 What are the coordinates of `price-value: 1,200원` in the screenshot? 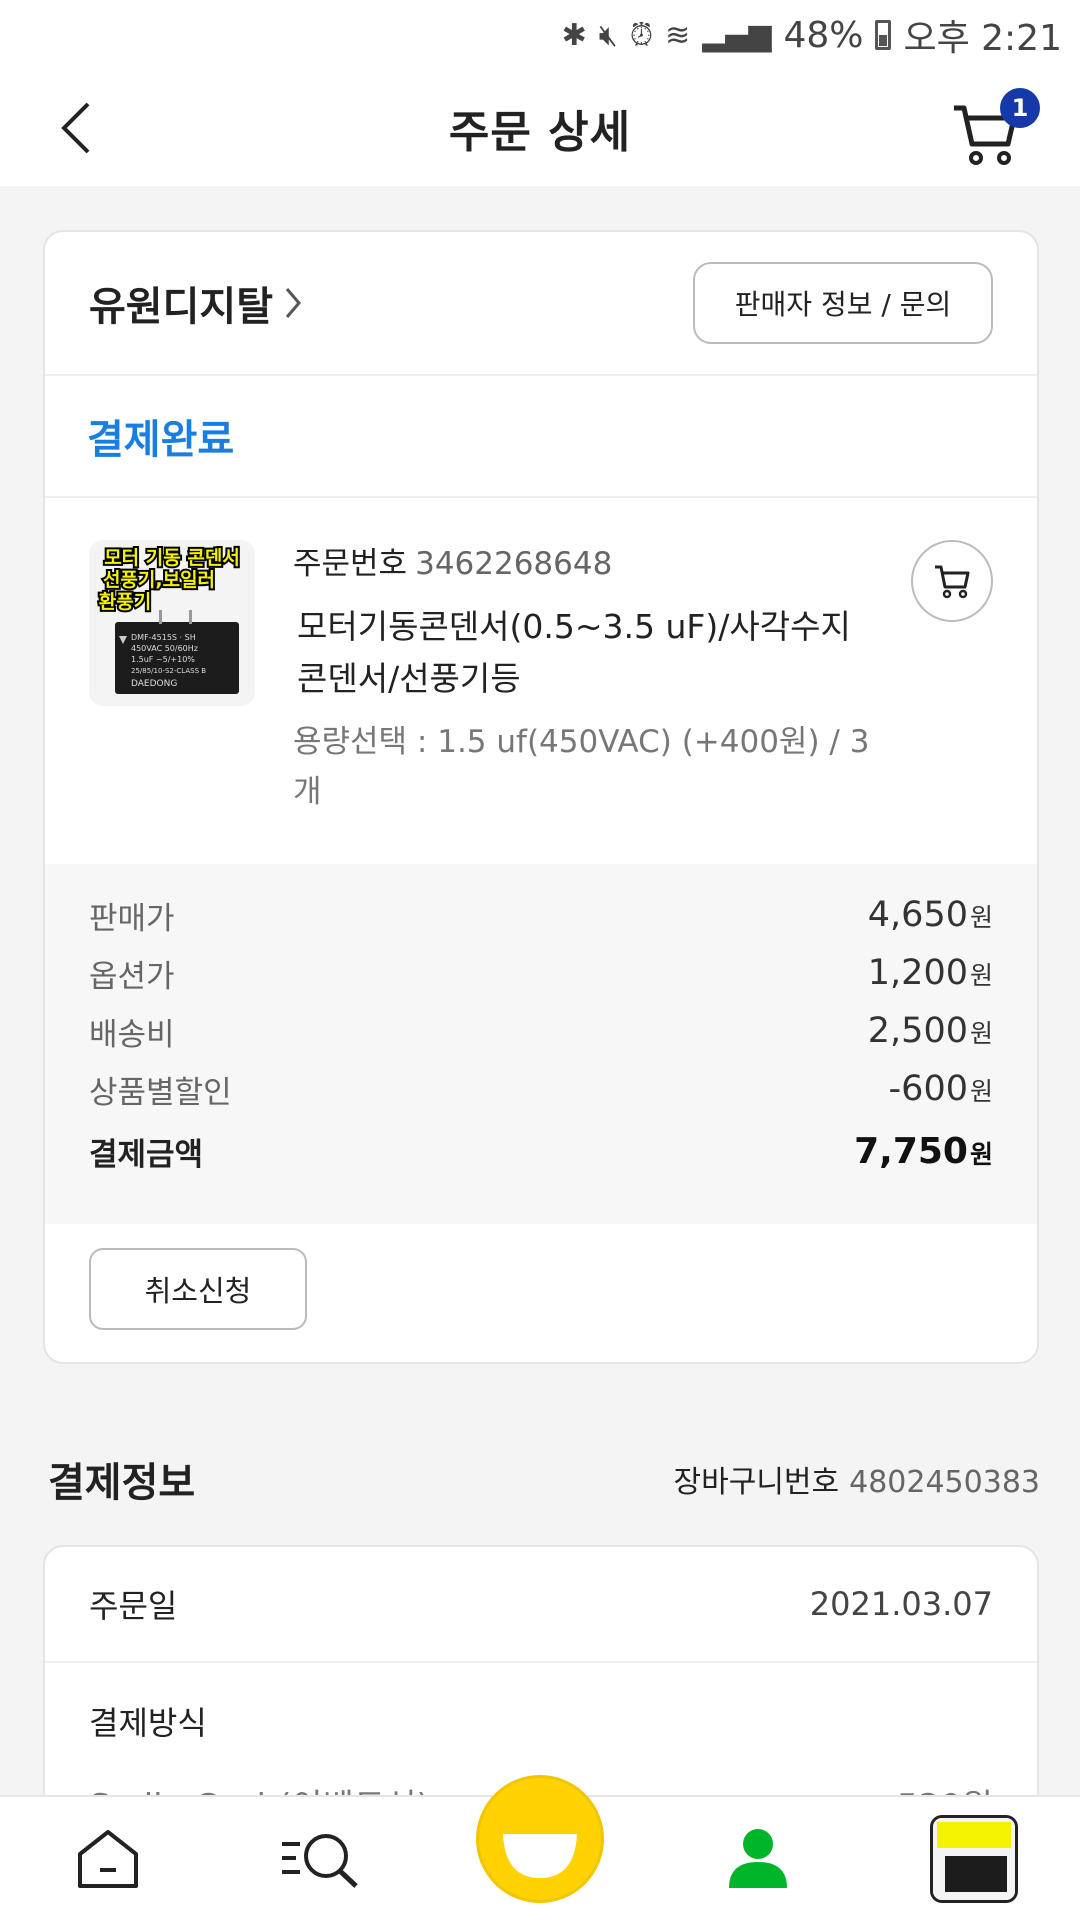 It's located at (930, 973).